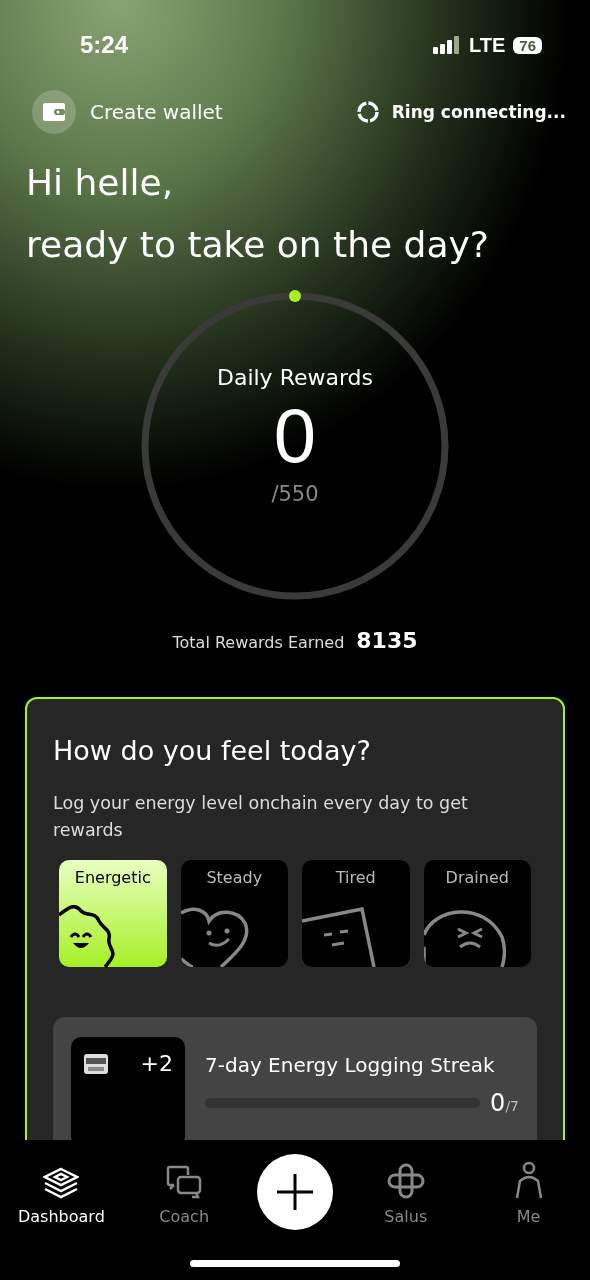 The width and height of the screenshot is (590, 1280). What do you see at coordinates (214, 937) in the screenshot?
I see `heart-face-icon` at bounding box center [214, 937].